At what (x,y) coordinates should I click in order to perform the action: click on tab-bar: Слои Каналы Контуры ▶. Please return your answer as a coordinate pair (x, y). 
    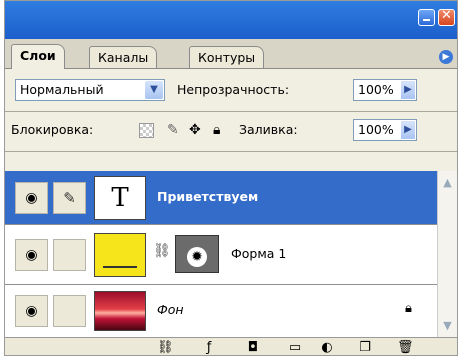
    Looking at the image, I should click on (231, 54).